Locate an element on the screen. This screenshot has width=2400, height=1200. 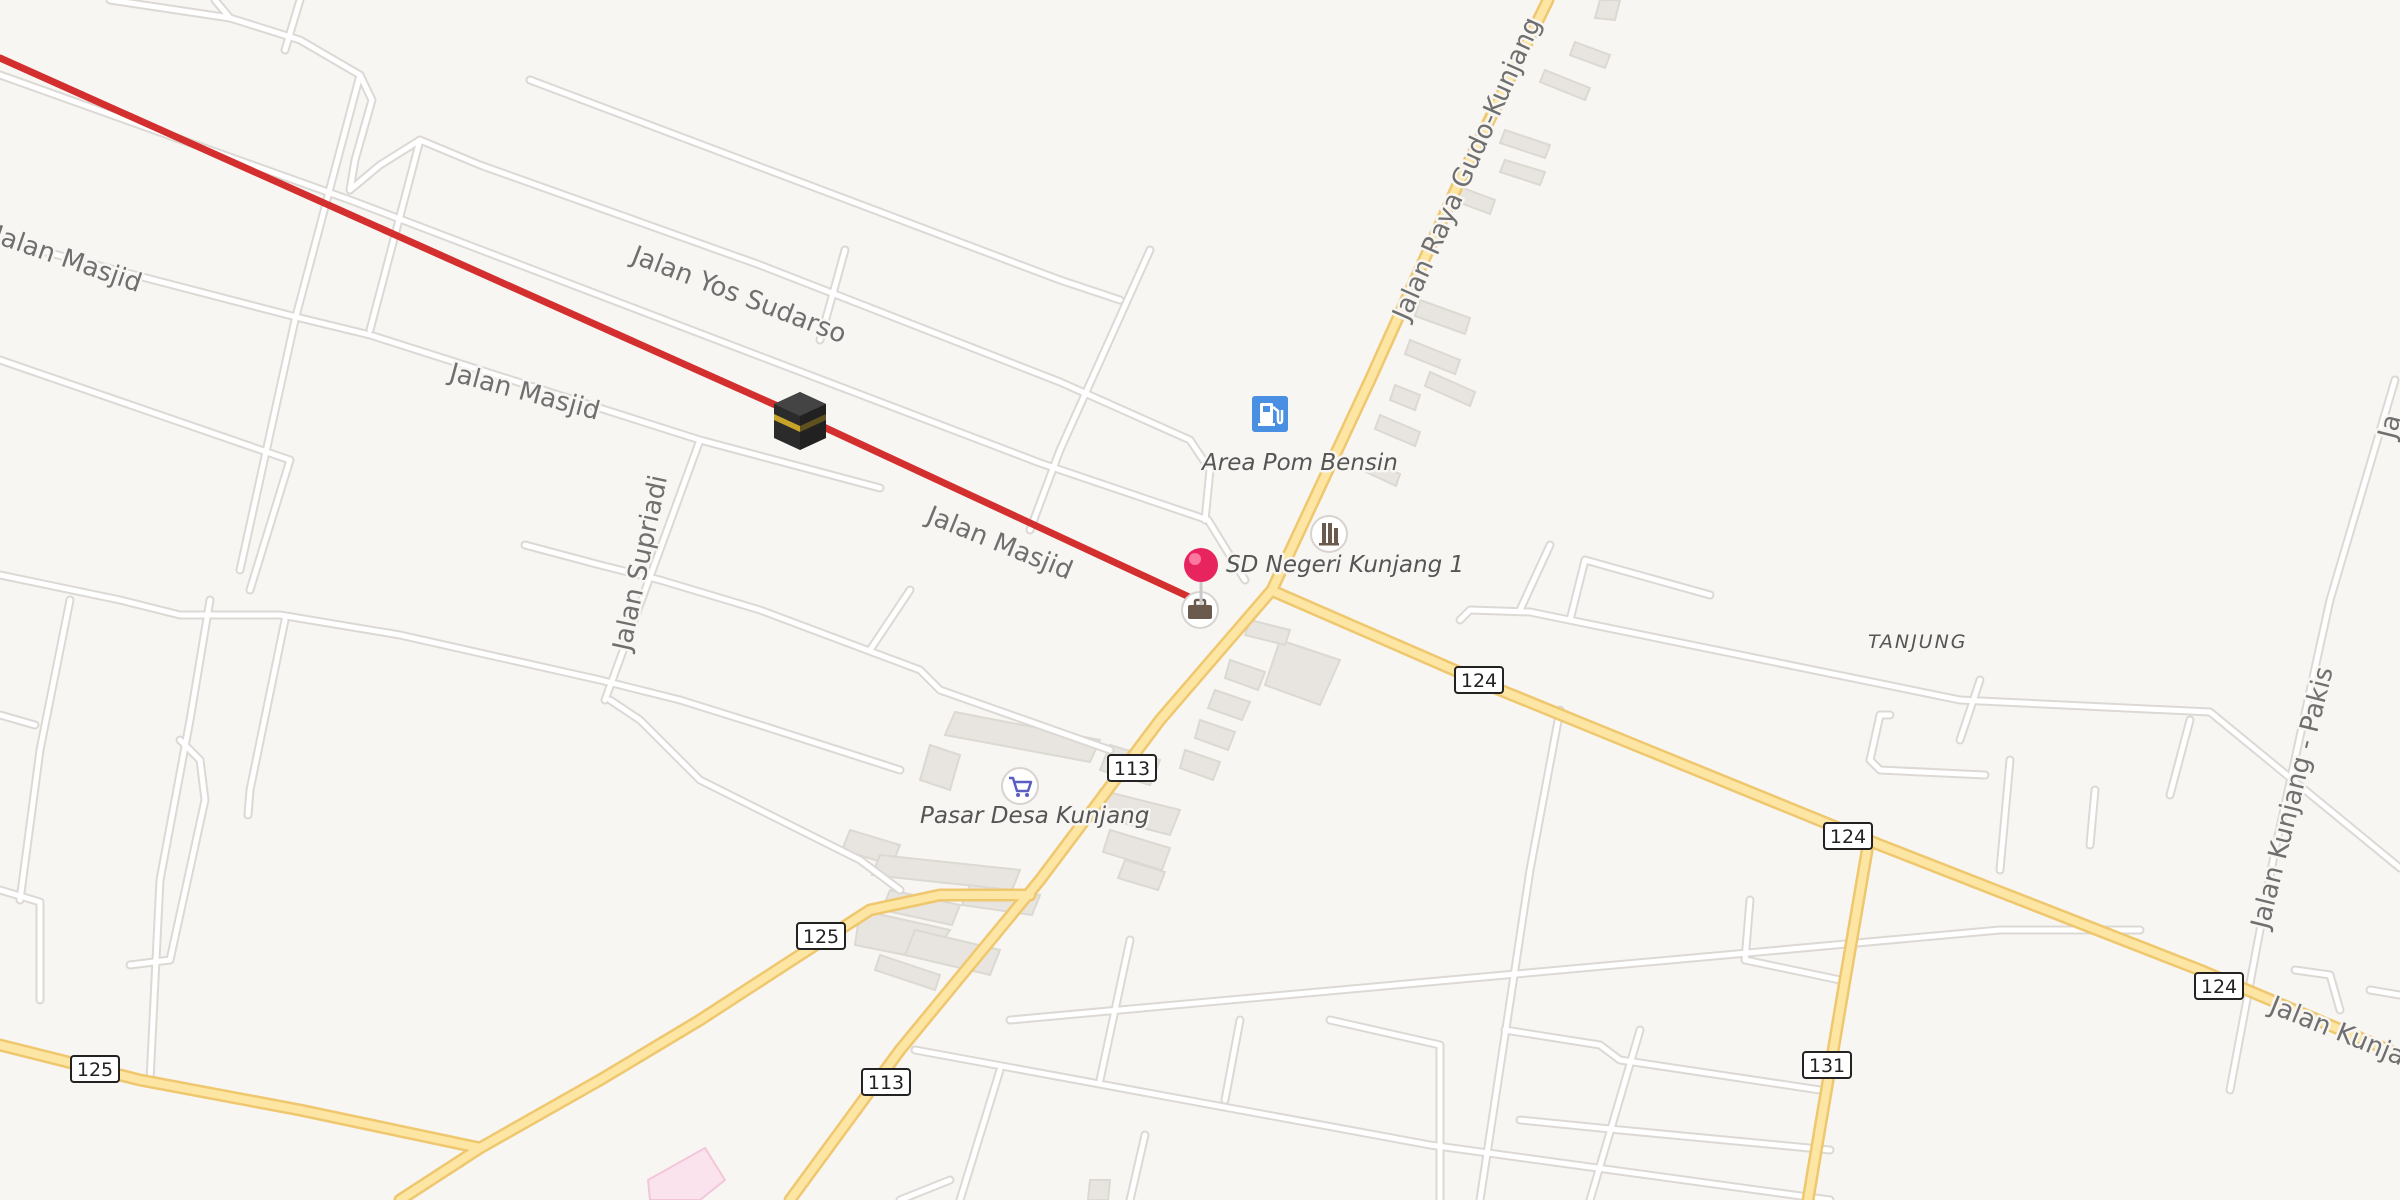
landuse-patch is located at coordinates (686, 1173).